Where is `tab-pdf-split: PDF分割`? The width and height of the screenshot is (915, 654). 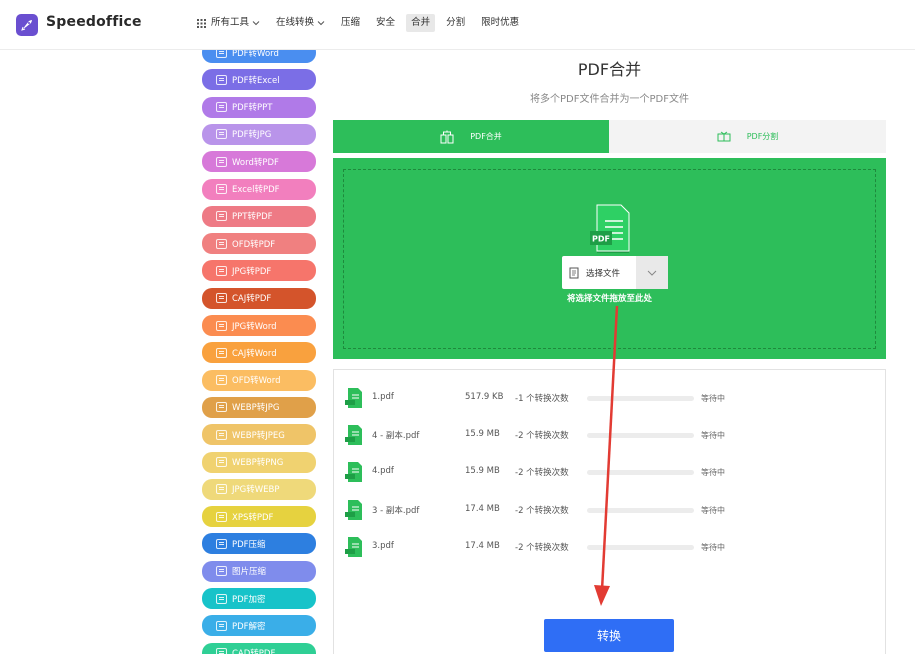
tab-pdf-split: PDF分割 is located at coordinates (747, 136).